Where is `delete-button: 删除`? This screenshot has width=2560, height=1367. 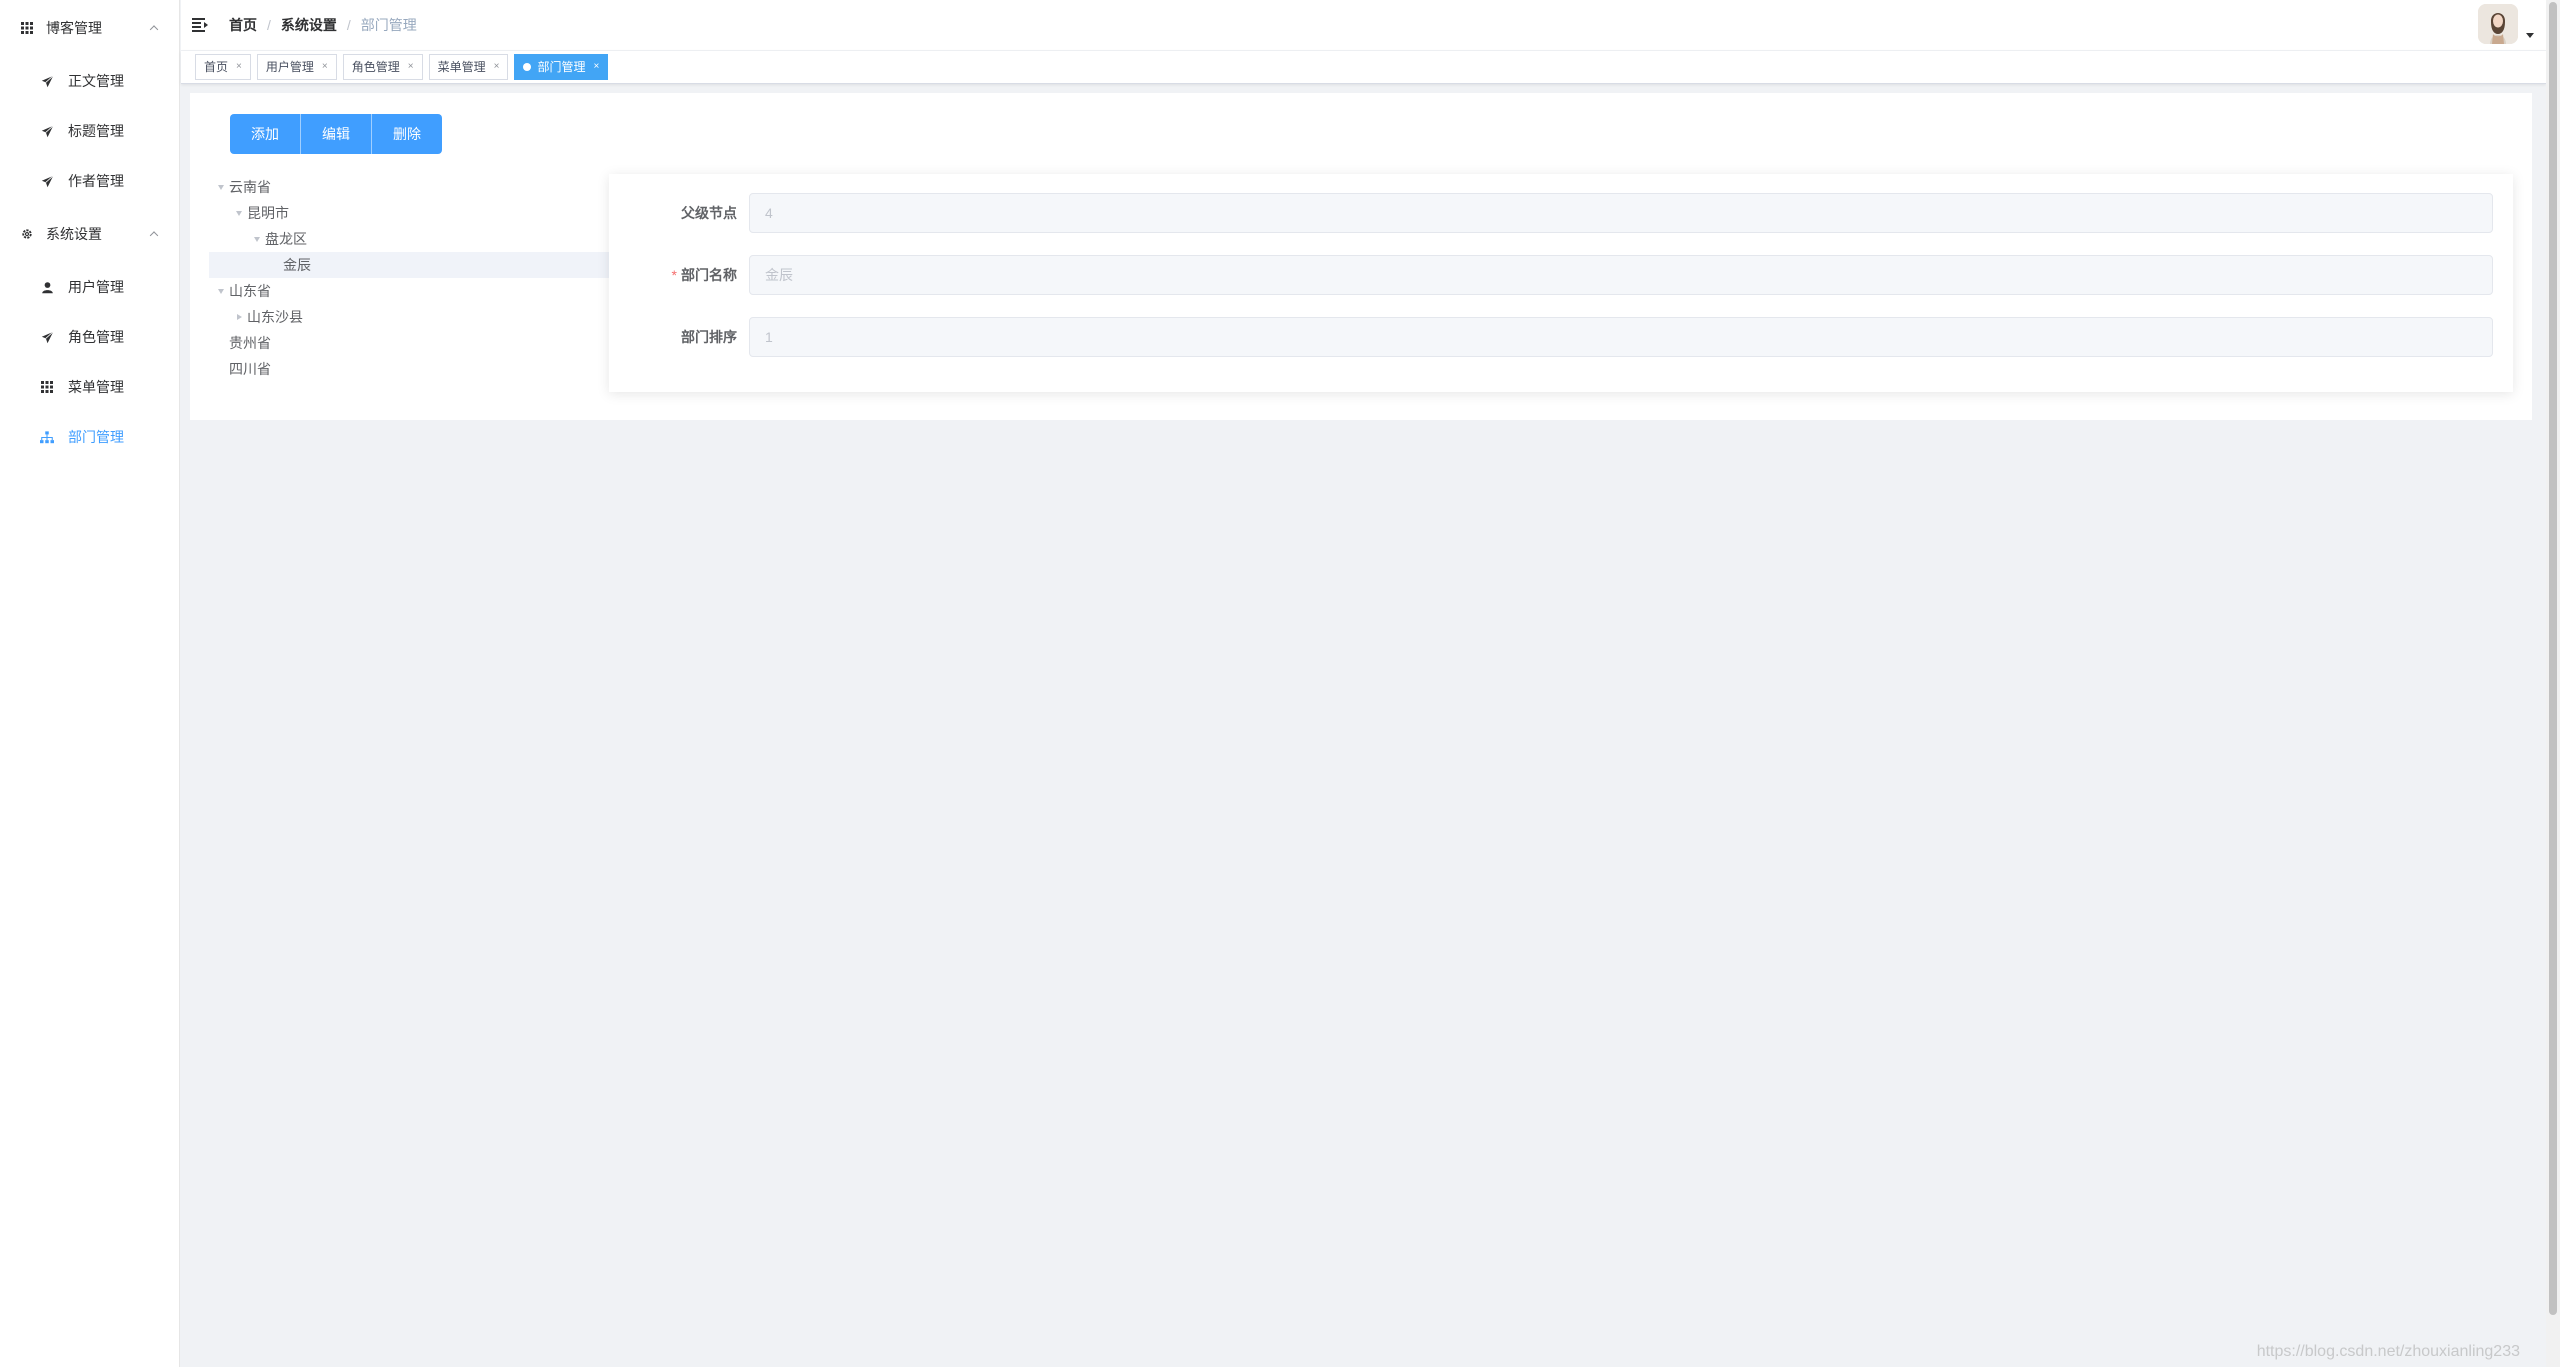 delete-button: 删除 is located at coordinates (407, 134).